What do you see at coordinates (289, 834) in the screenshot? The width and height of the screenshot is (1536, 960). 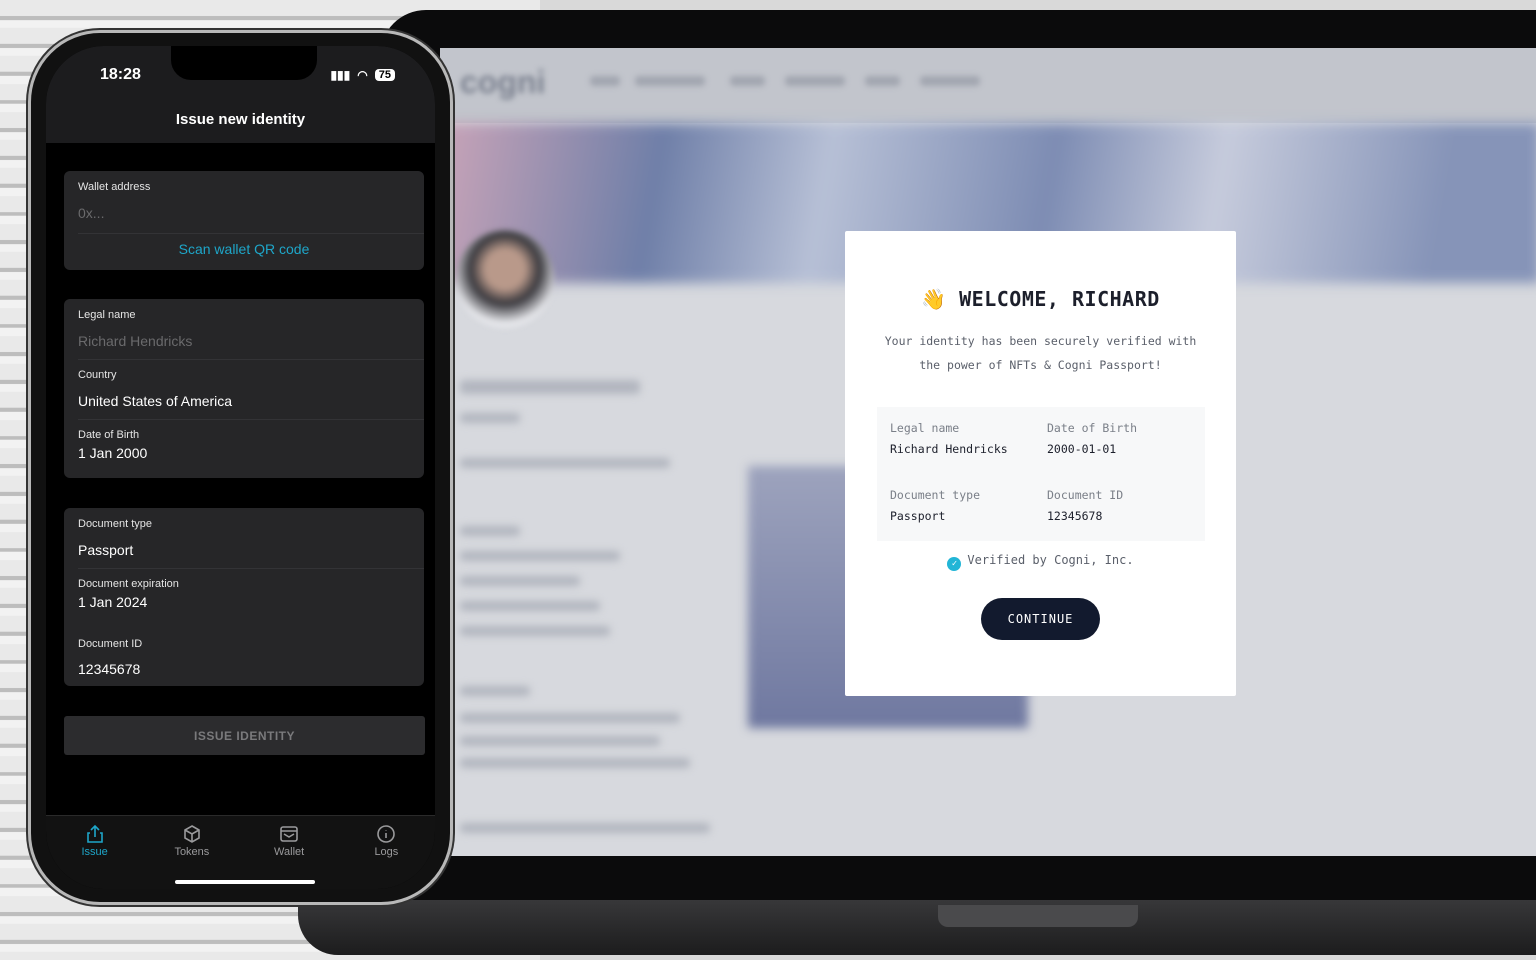 I see `wallet-icon` at bounding box center [289, 834].